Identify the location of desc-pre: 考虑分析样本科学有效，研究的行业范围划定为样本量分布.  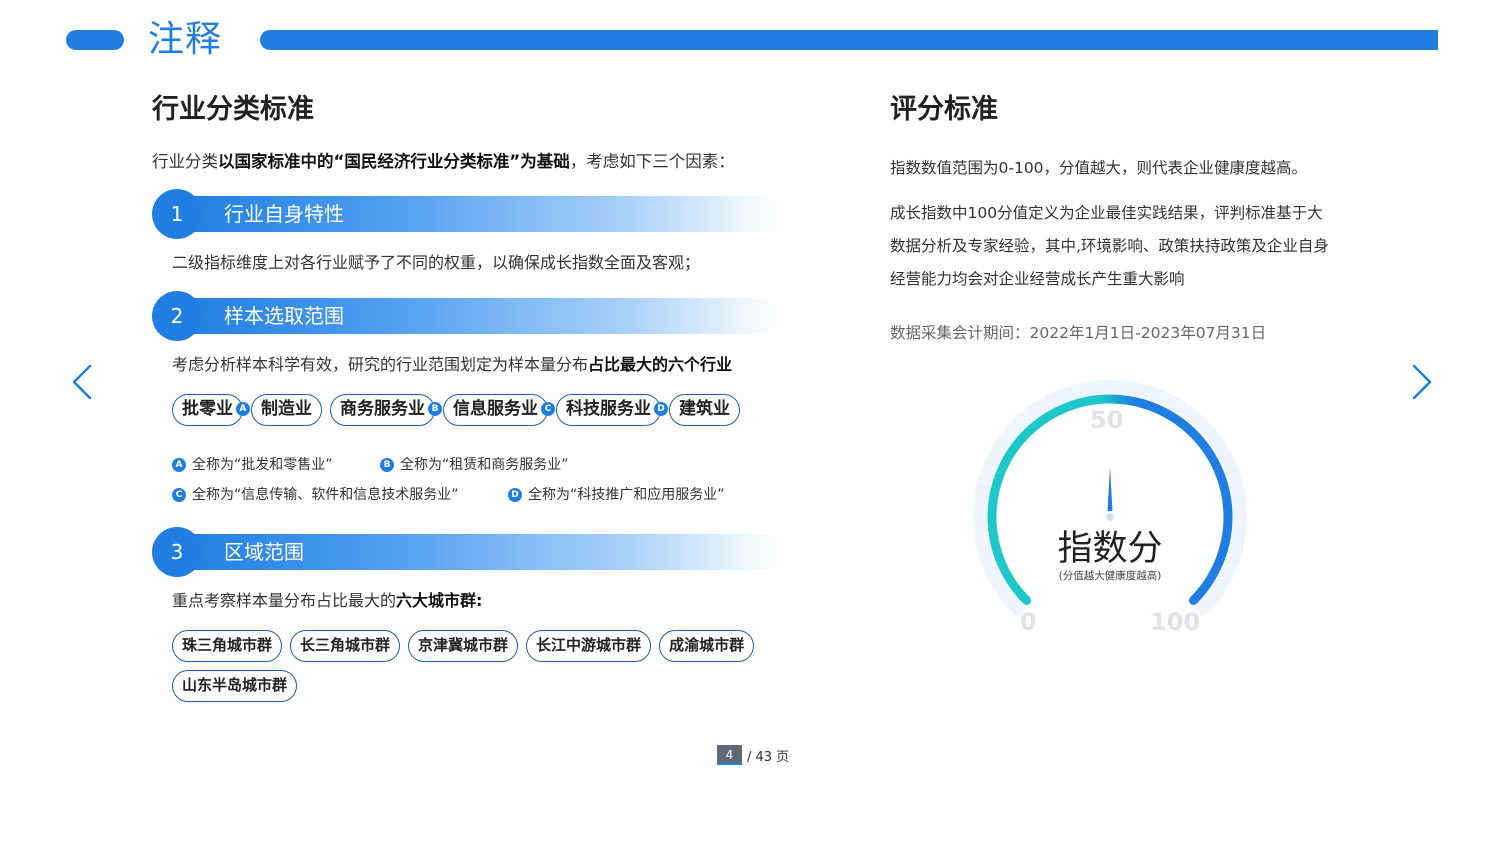
(380, 364).